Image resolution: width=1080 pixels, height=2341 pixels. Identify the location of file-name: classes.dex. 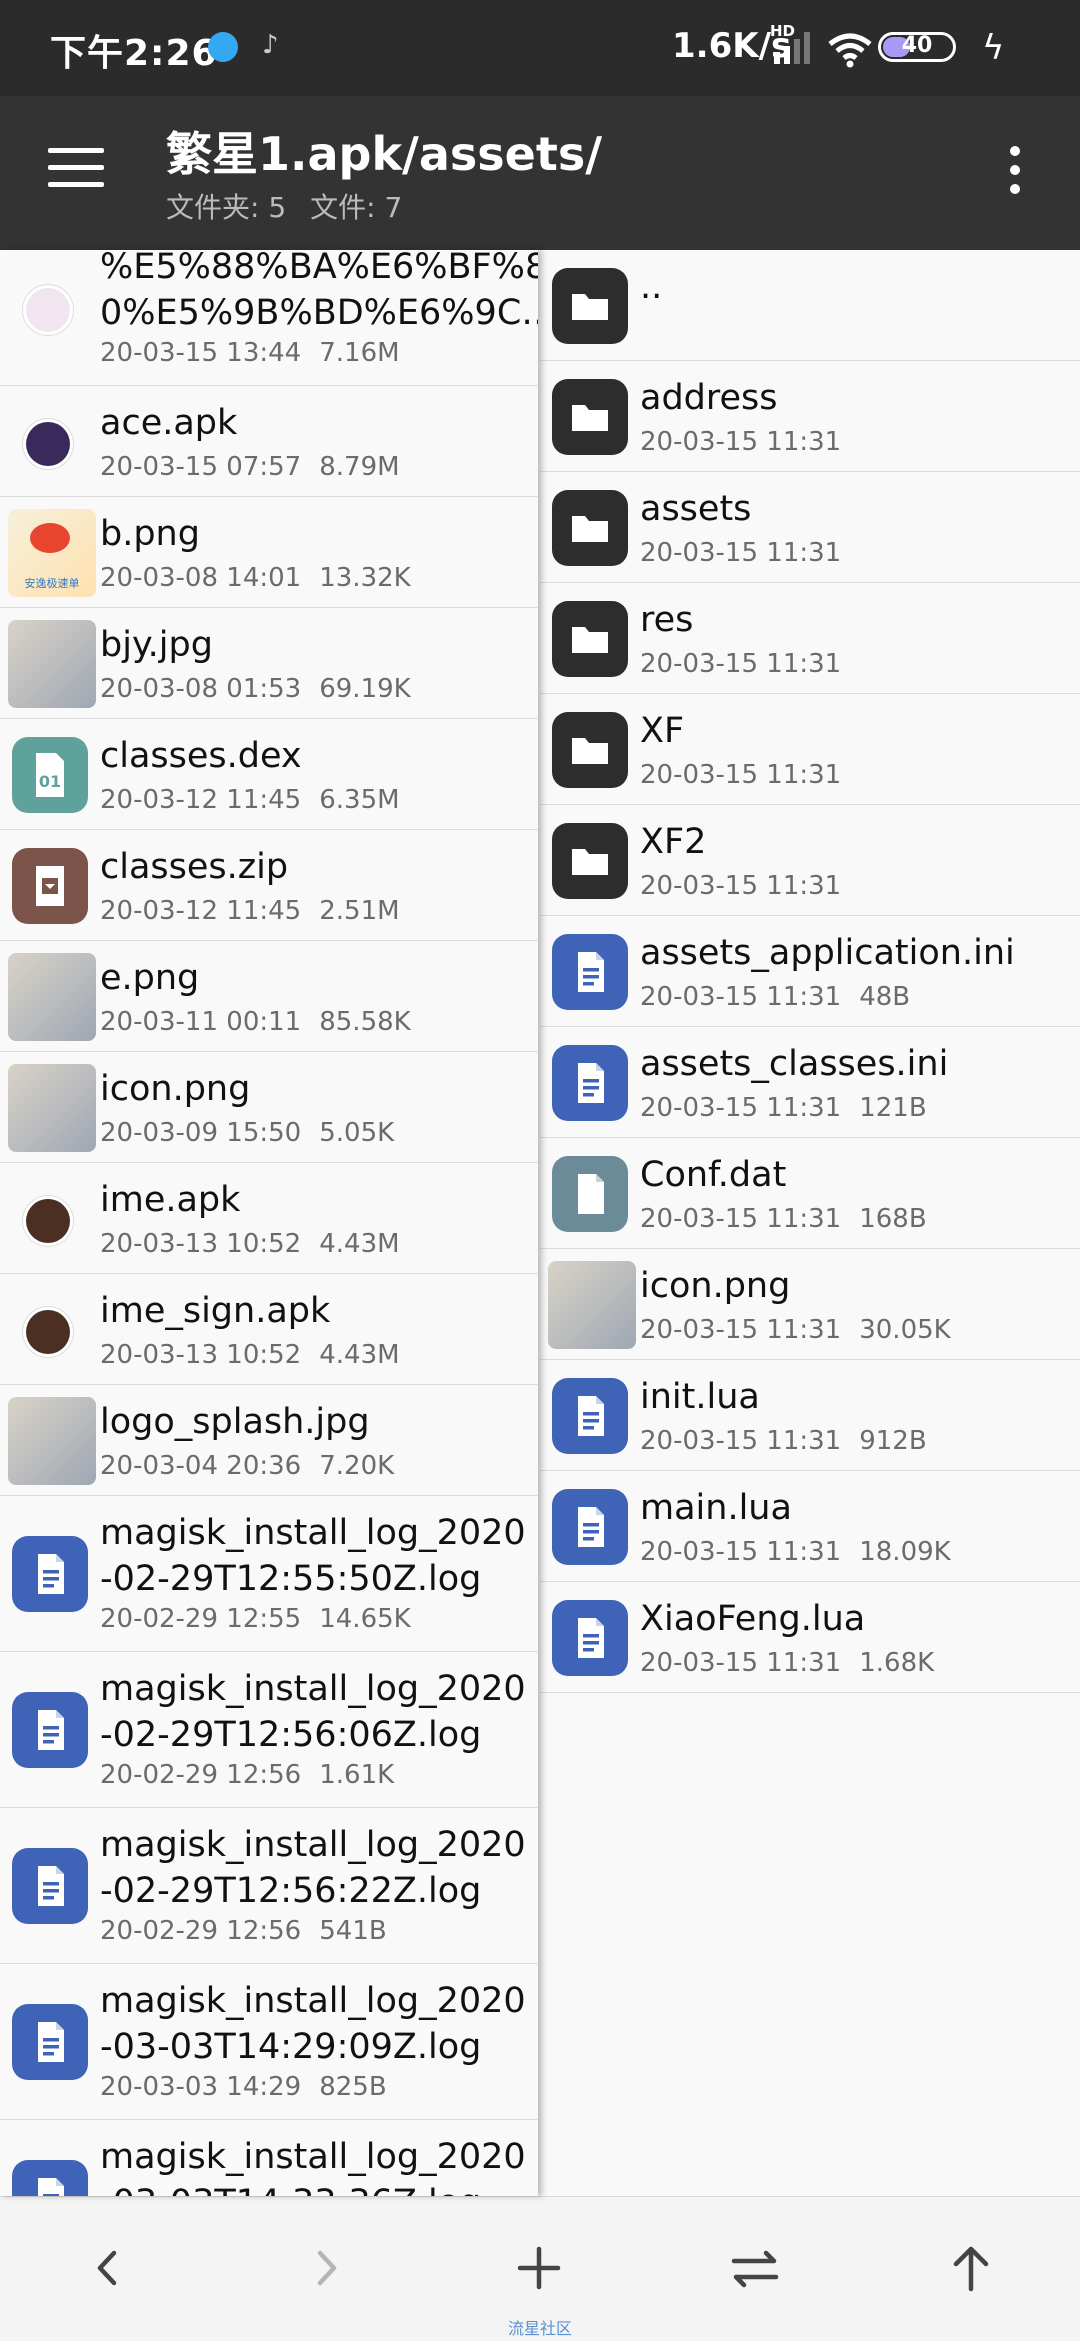
(201, 756).